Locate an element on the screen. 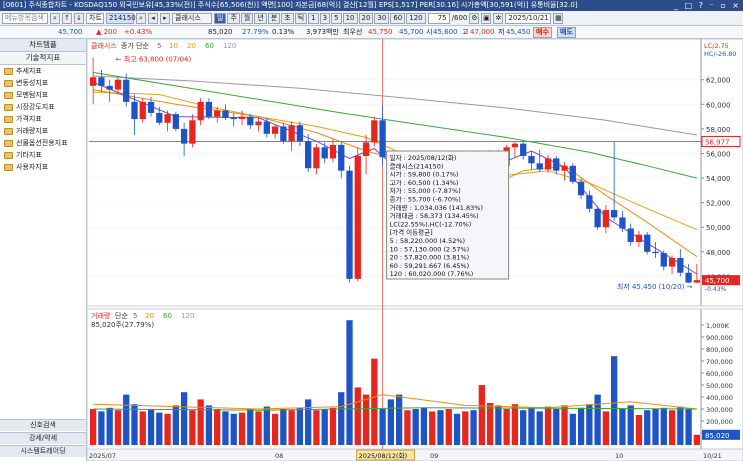 Image resolution: width=743 pixels, height=461 pixels. sidebar-item-0: 추세지표 is located at coordinates (43, 71).